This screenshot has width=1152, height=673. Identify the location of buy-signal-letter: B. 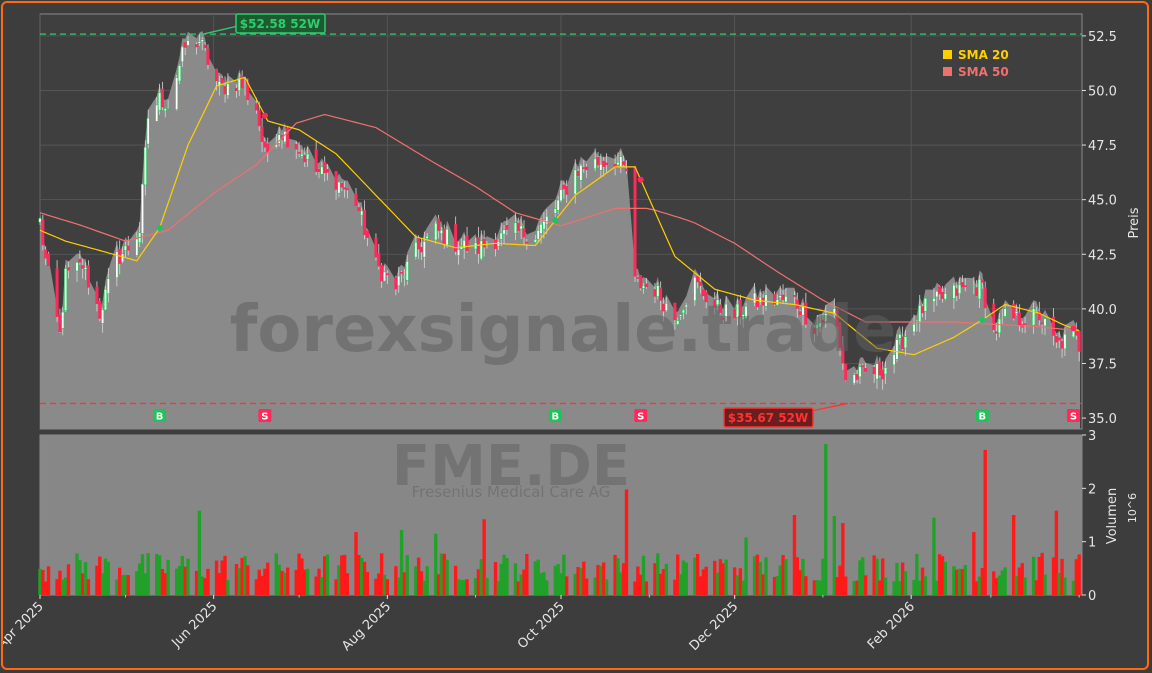
(160, 417).